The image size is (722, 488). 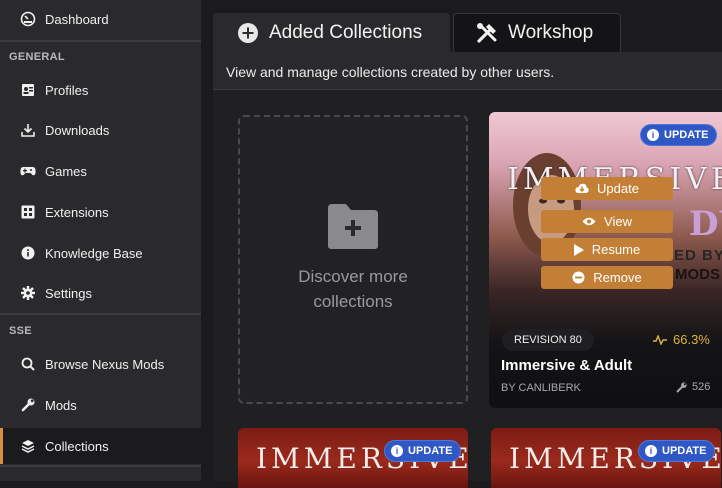 I want to click on success-rating: 66.3%, so click(x=681, y=339).